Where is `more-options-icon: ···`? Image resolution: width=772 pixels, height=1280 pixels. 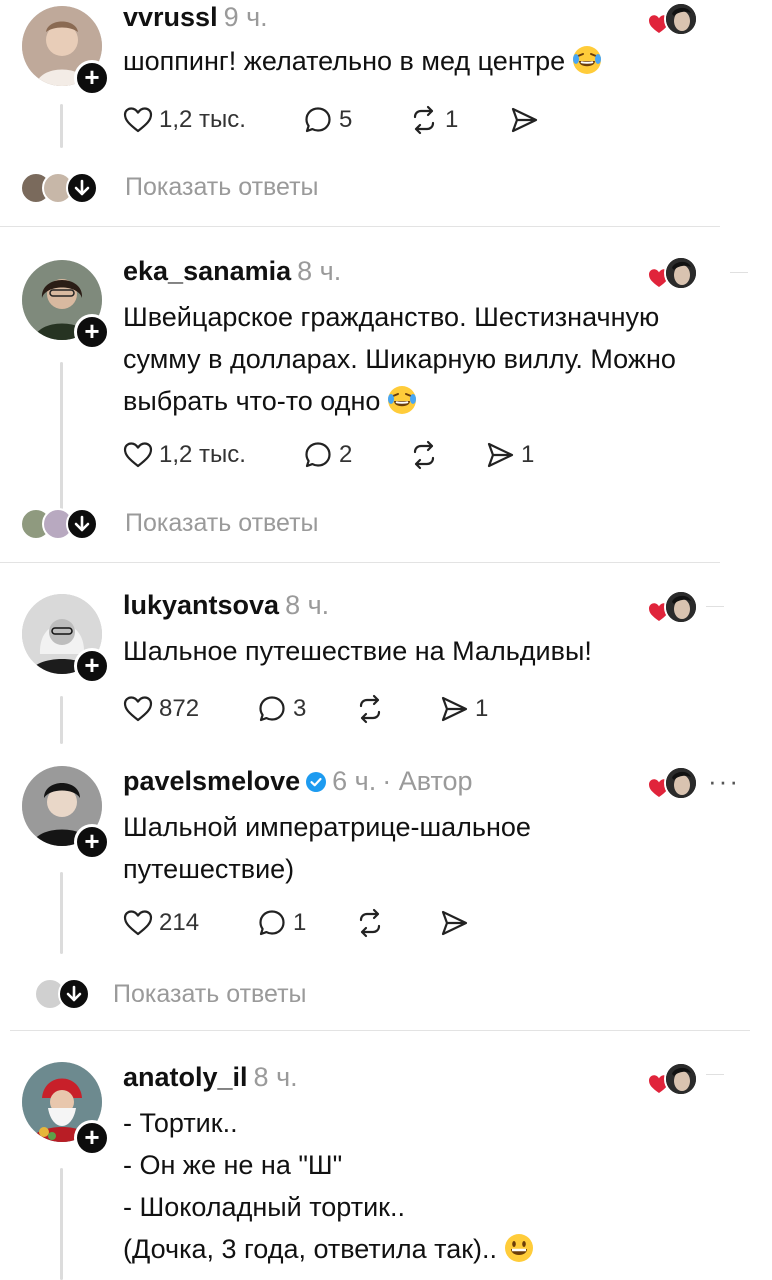 more-options-icon: ··· is located at coordinates (724, 781).